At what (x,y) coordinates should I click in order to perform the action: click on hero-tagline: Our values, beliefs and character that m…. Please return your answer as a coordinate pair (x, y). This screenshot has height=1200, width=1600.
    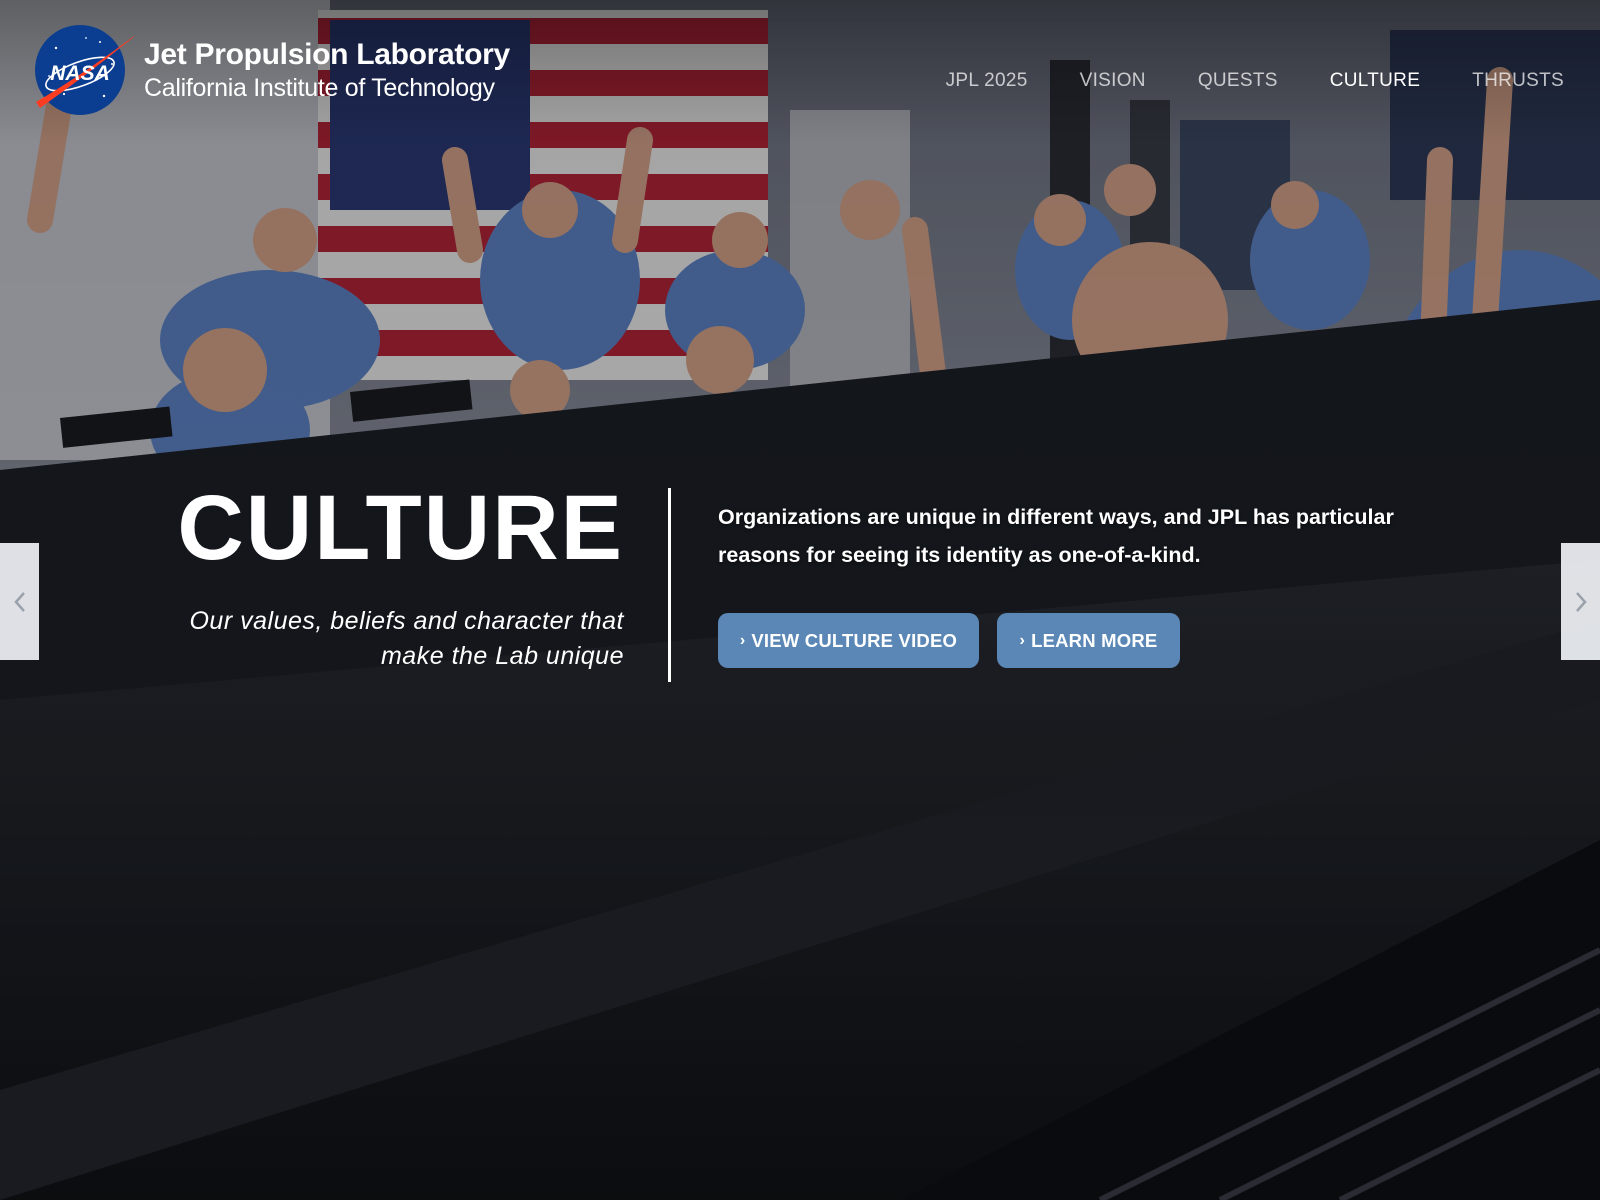
    Looking at the image, I should click on (406, 638).